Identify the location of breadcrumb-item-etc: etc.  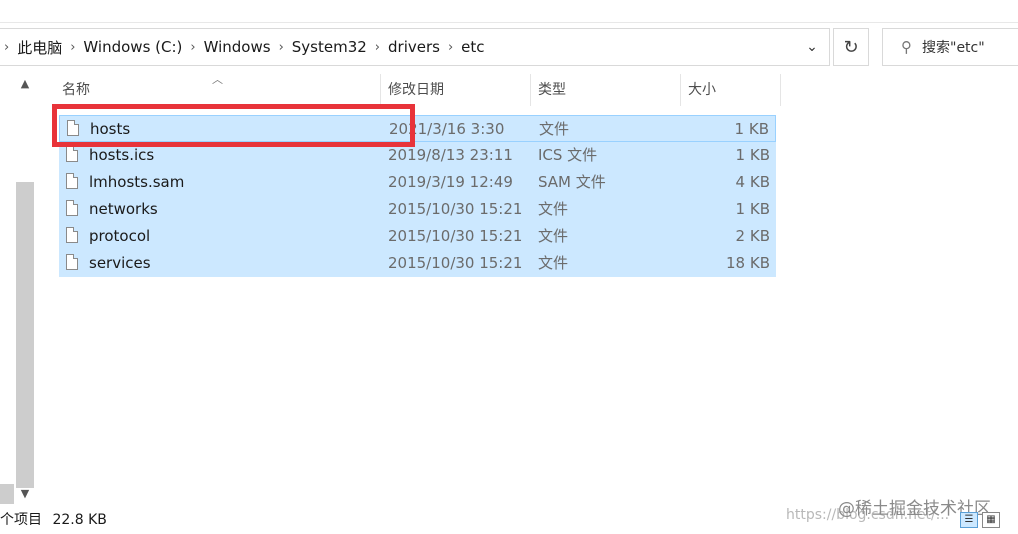
(472, 47).